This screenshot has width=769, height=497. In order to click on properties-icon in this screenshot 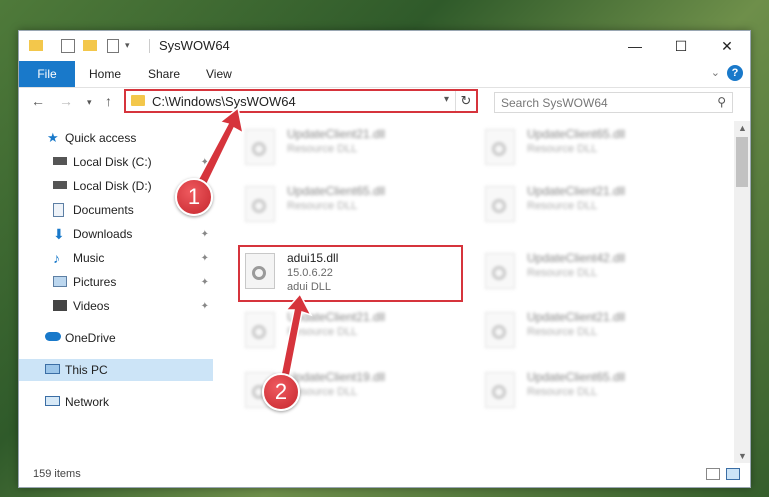, I will do `click(68, 46)`.